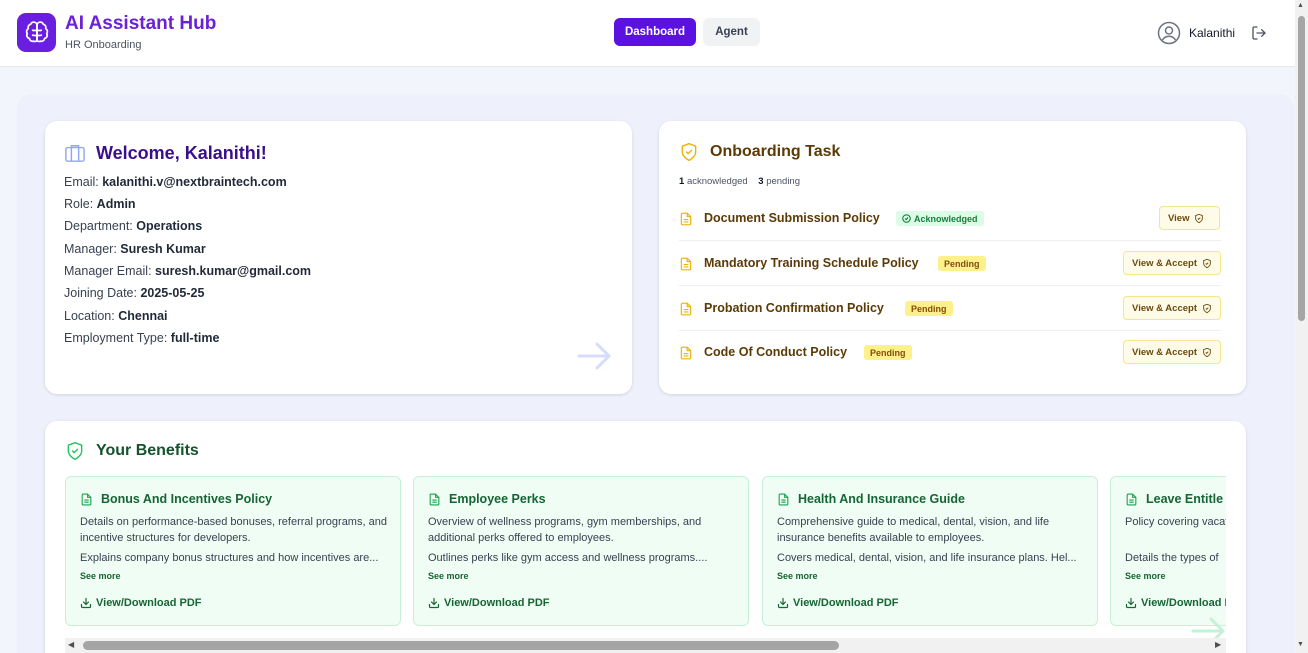  I want to click on task-name: Mandatory Training Schedule Policy, so click(811, 263).